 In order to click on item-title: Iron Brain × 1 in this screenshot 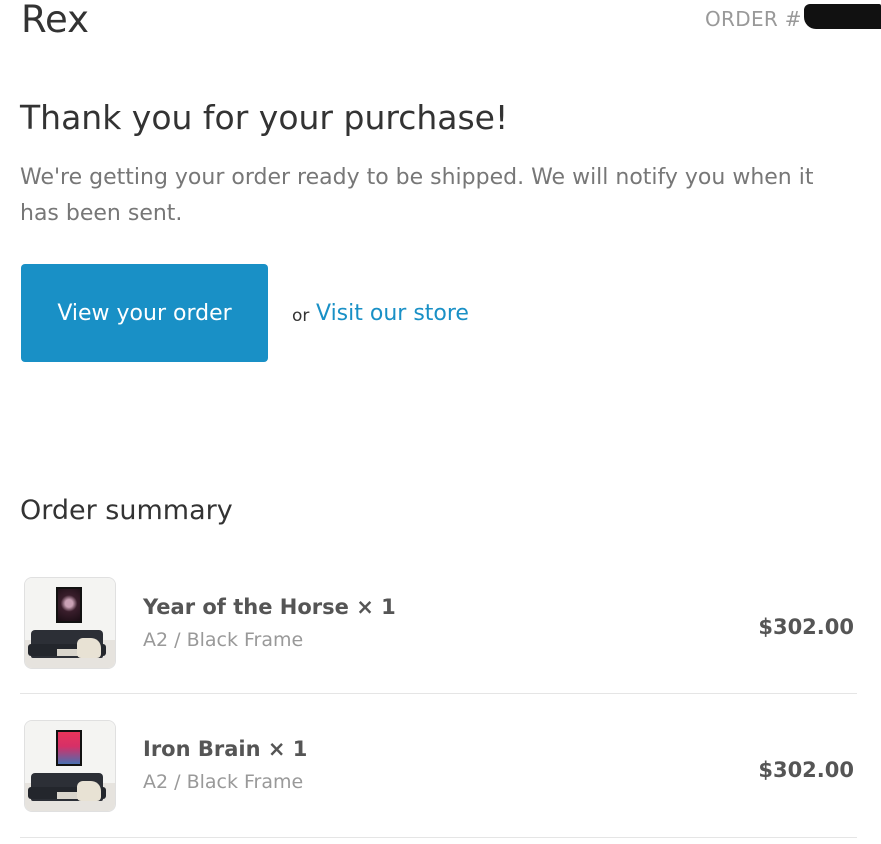, I will do `click(225, 749)`.